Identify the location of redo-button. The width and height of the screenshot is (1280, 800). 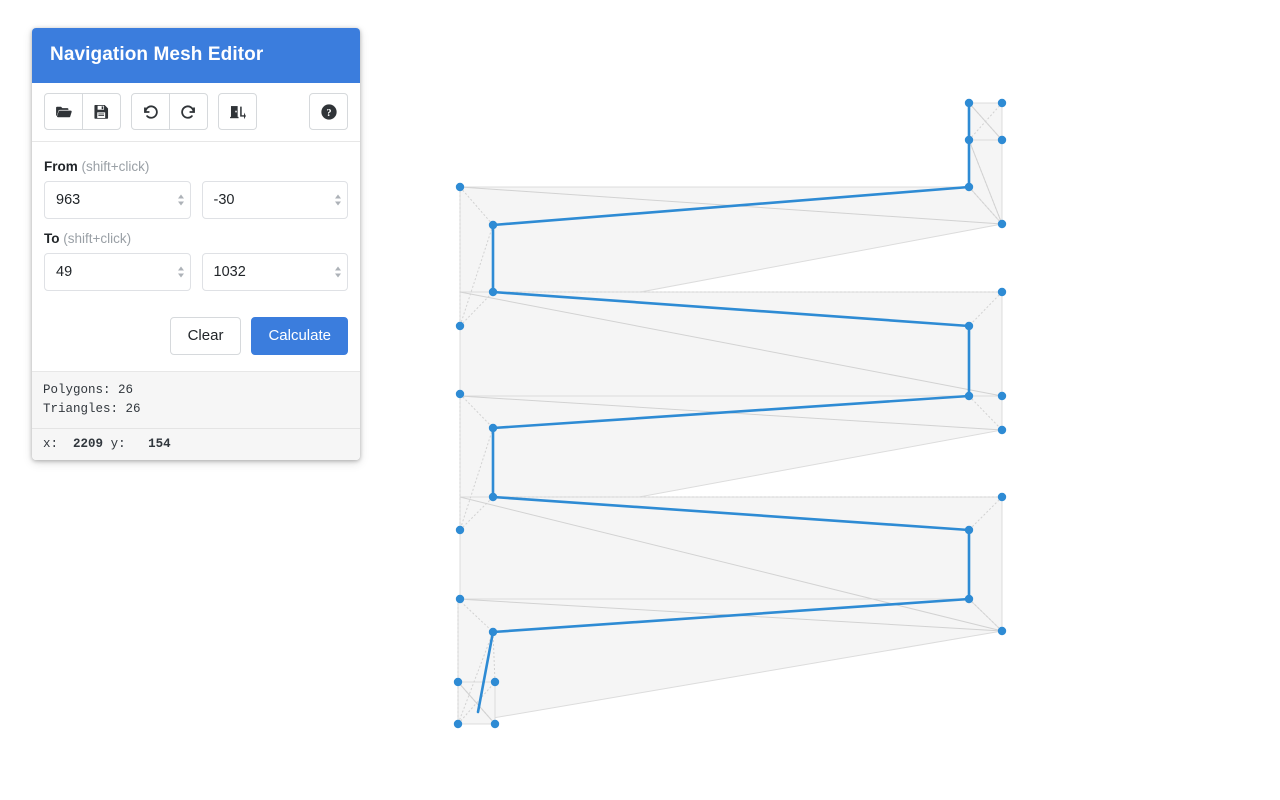
(188, 111).